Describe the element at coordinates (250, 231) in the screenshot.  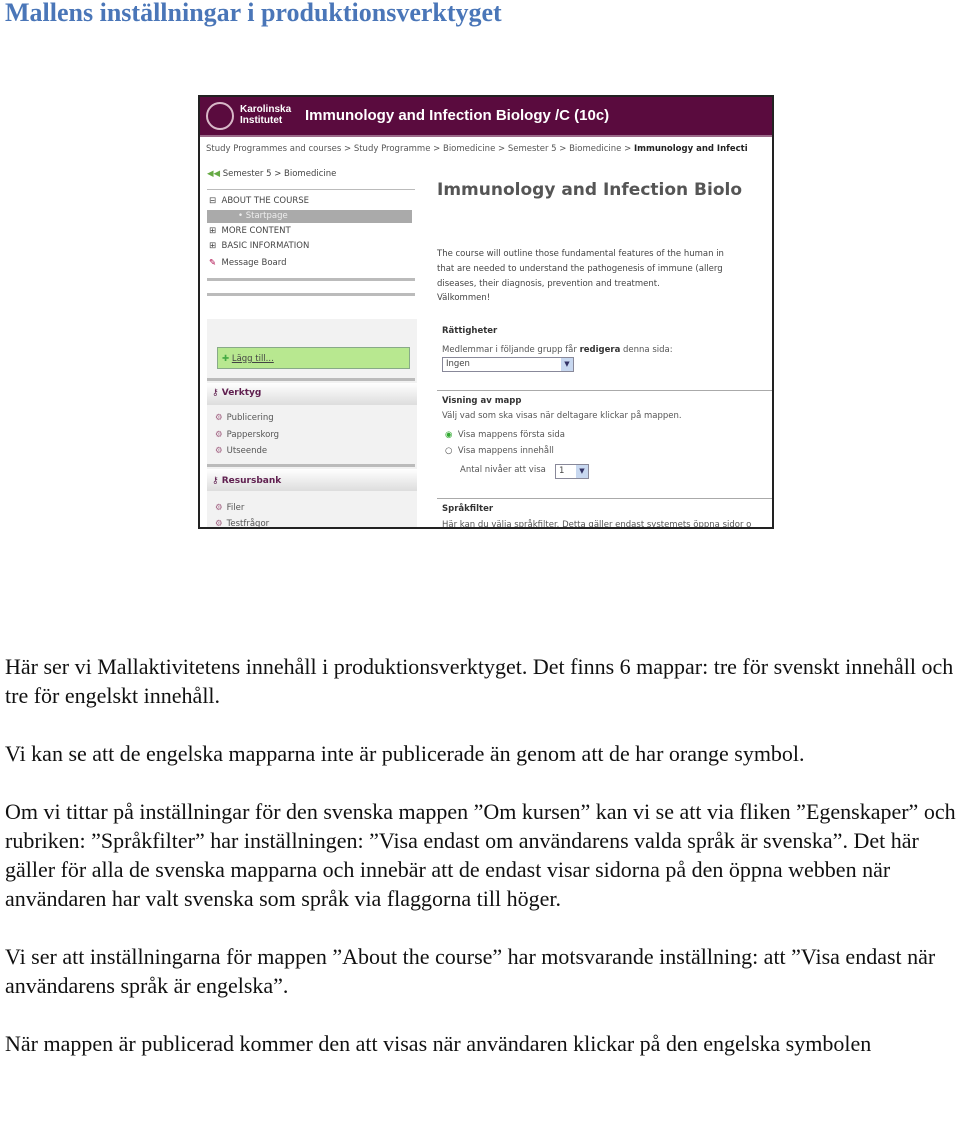
I see `menu-more-content: ⊞ MORE CONTENT` at that location.